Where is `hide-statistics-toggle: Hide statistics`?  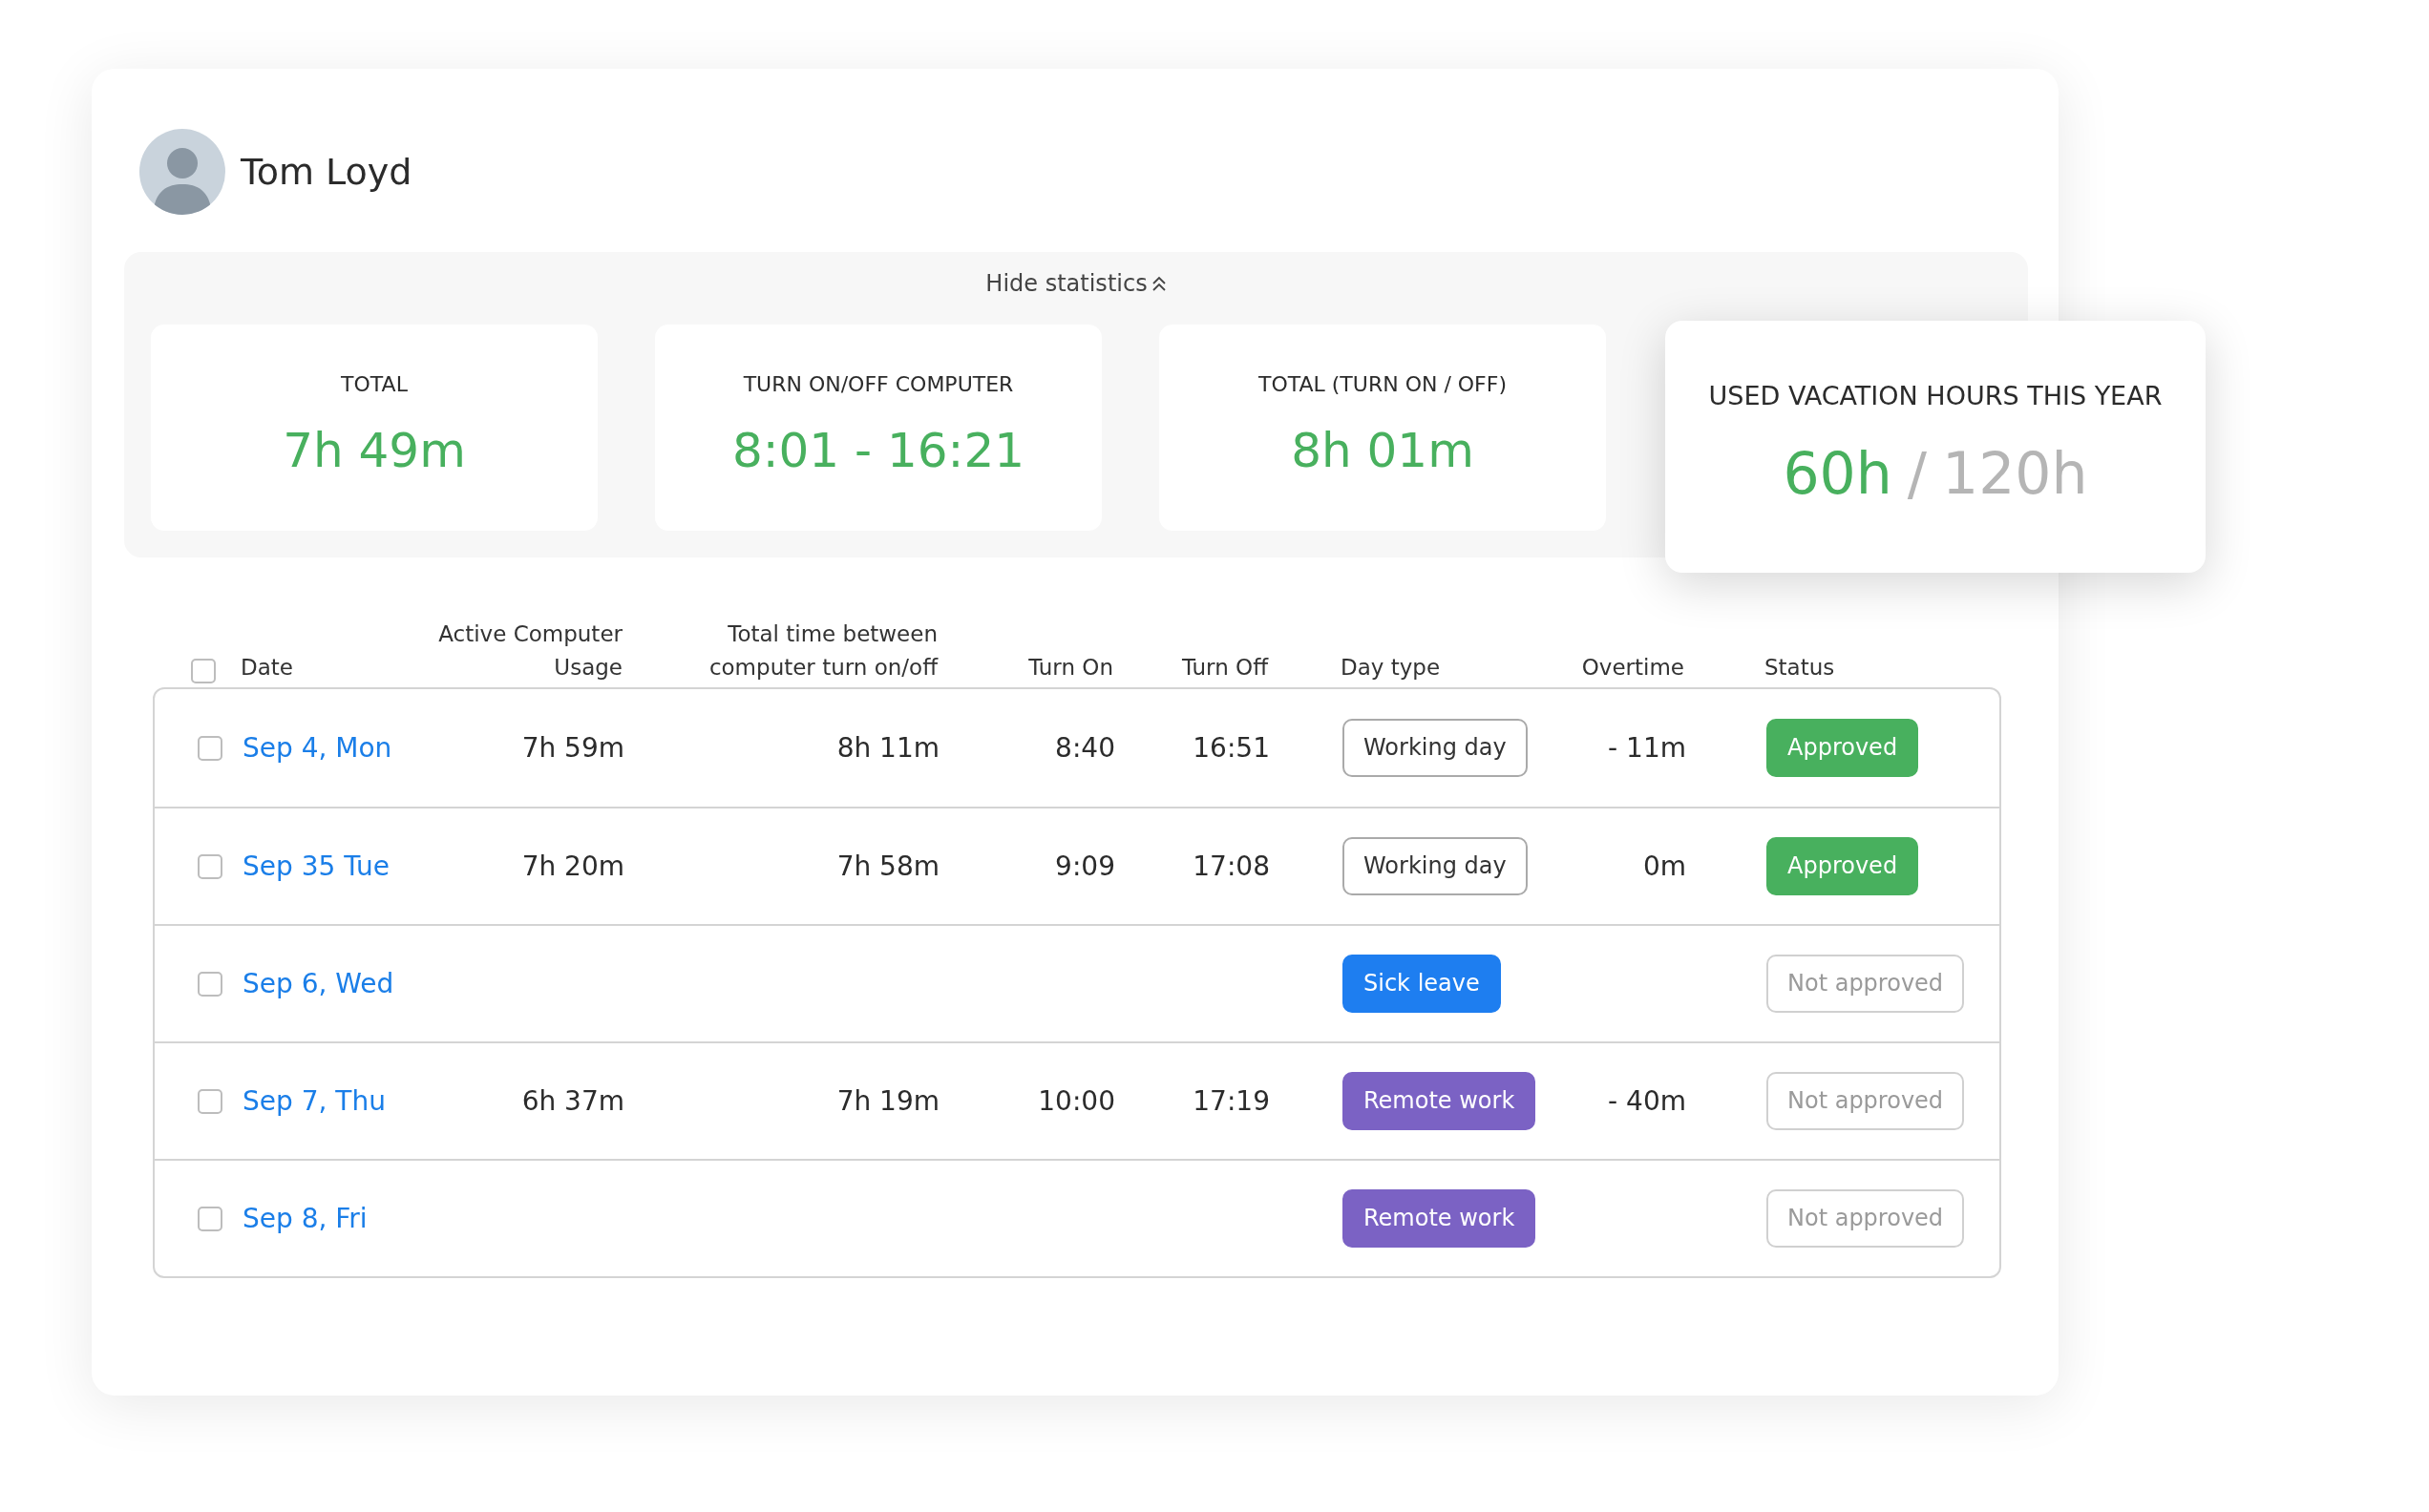
hide-statistics-toggle: Hide statistics is located at coordinates (1076, 283).